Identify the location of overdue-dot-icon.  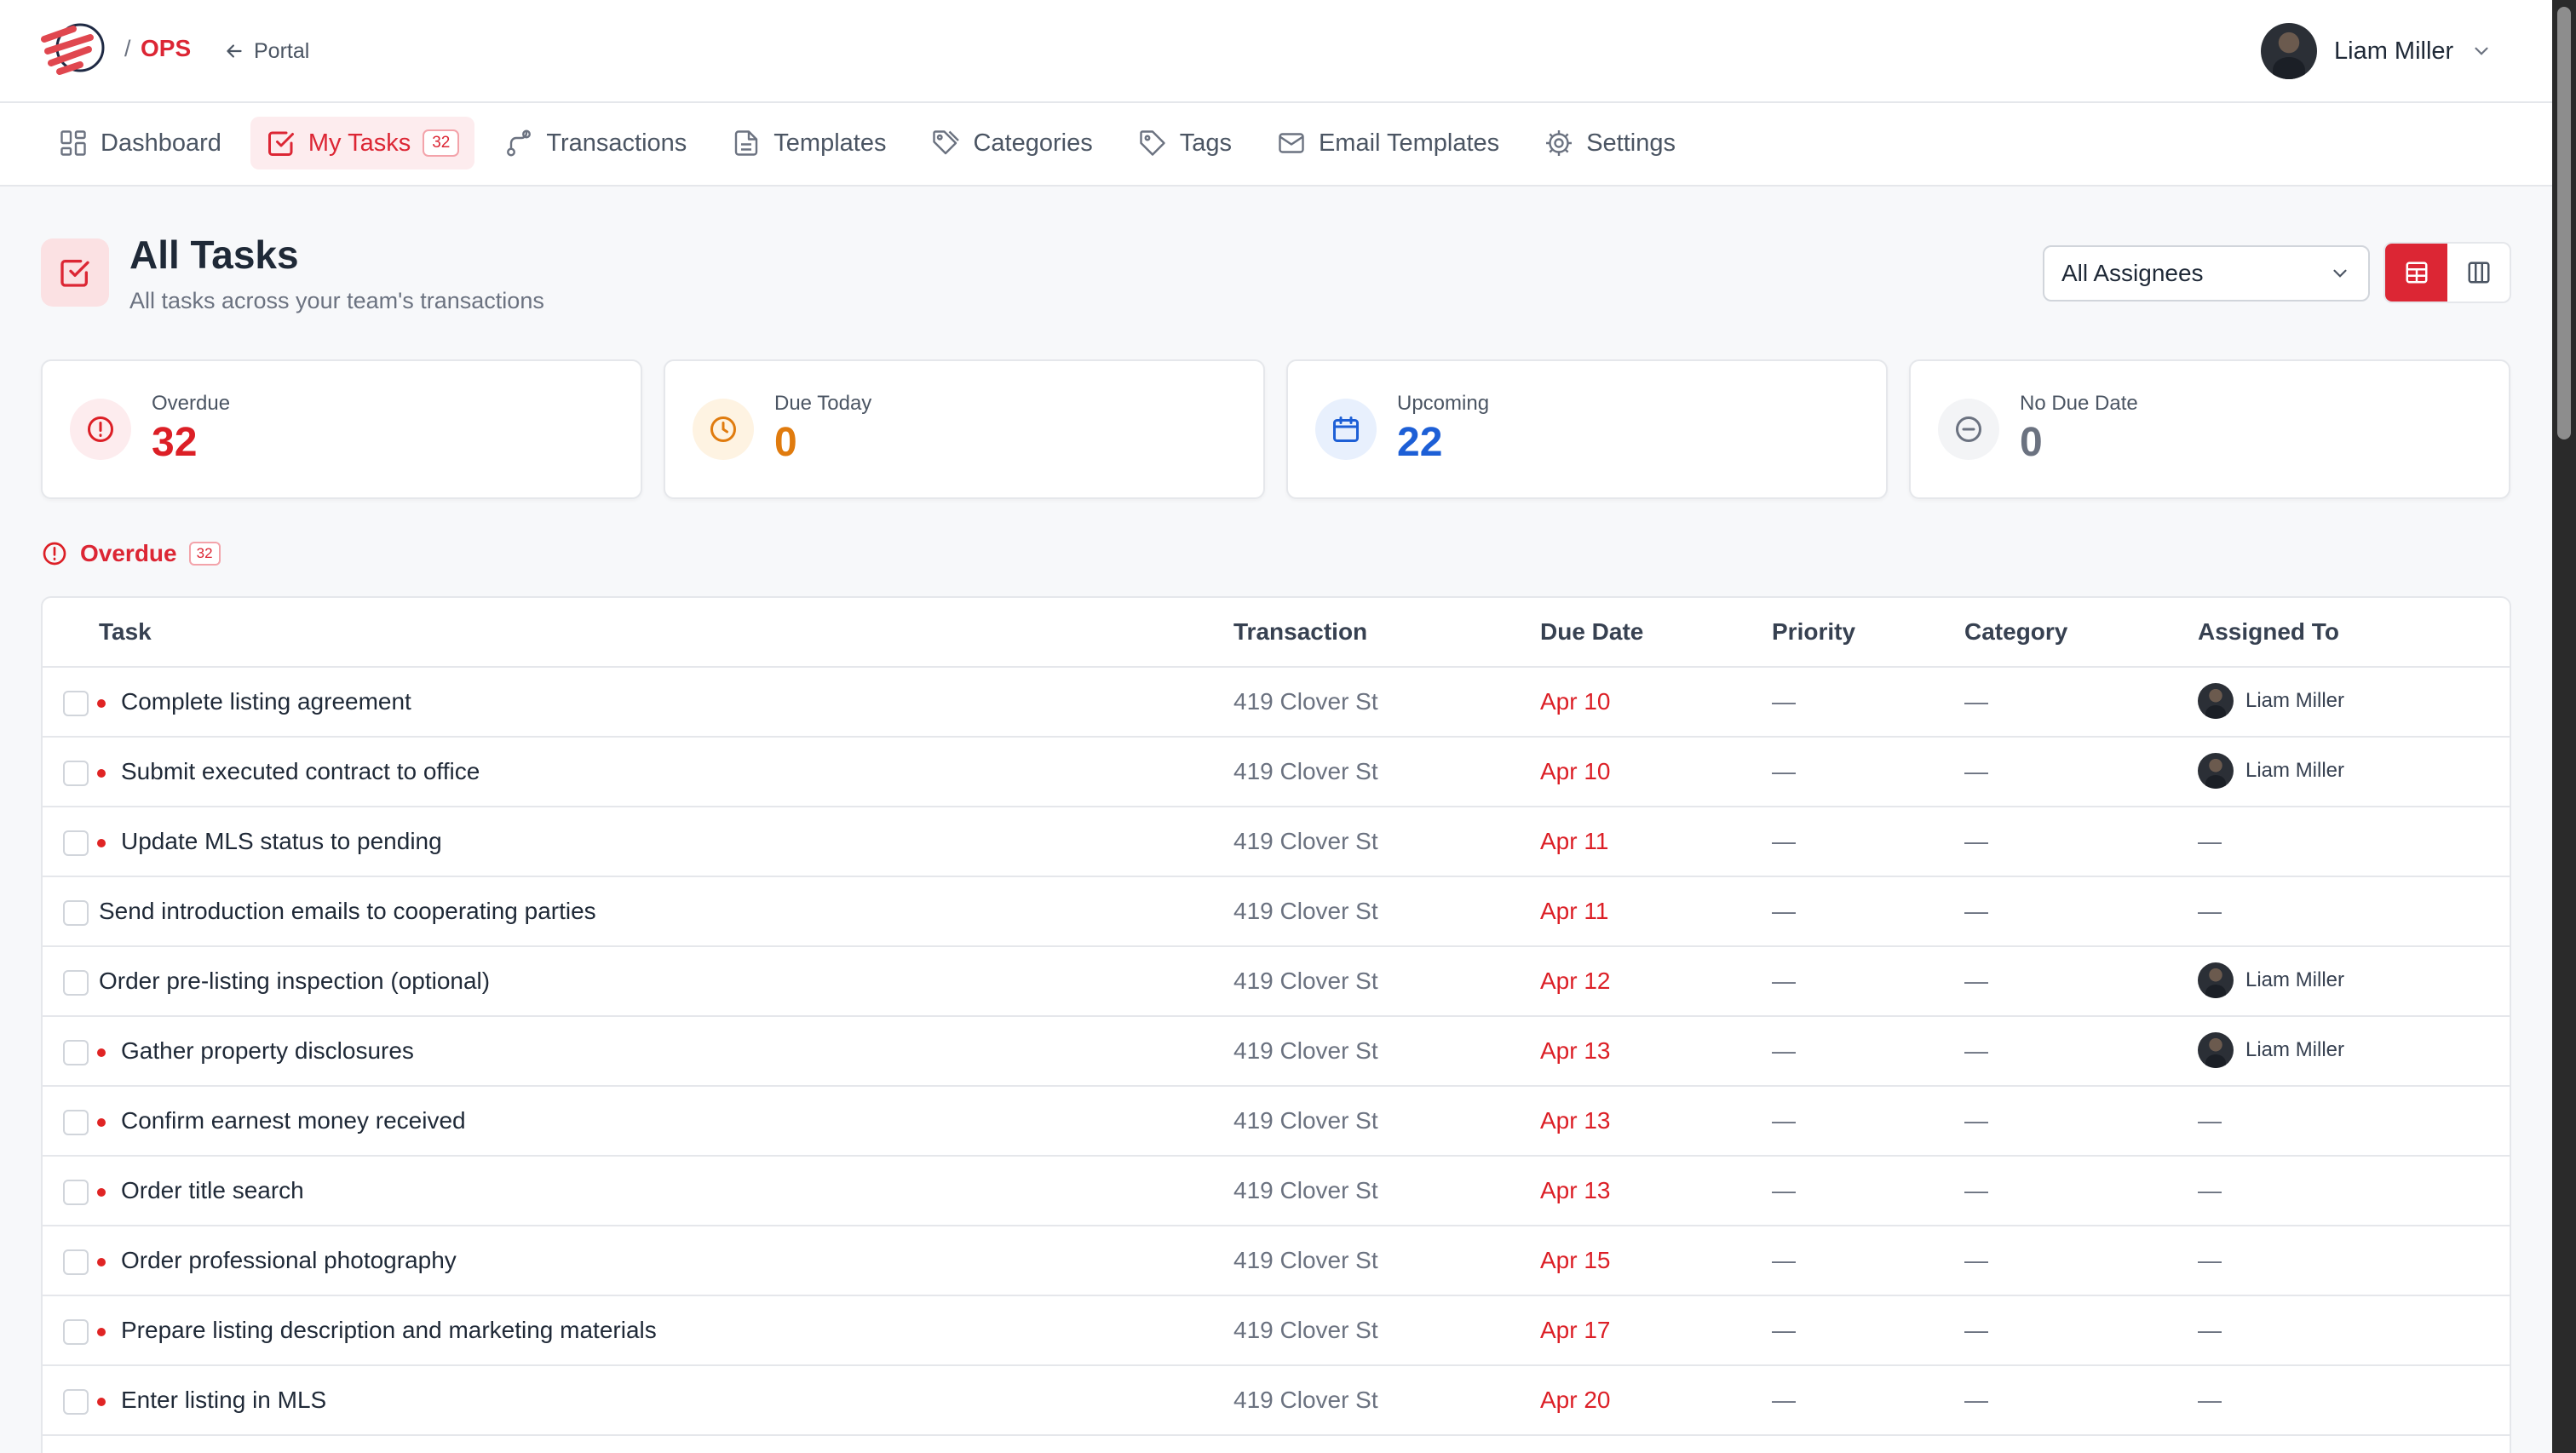
(101, 773).